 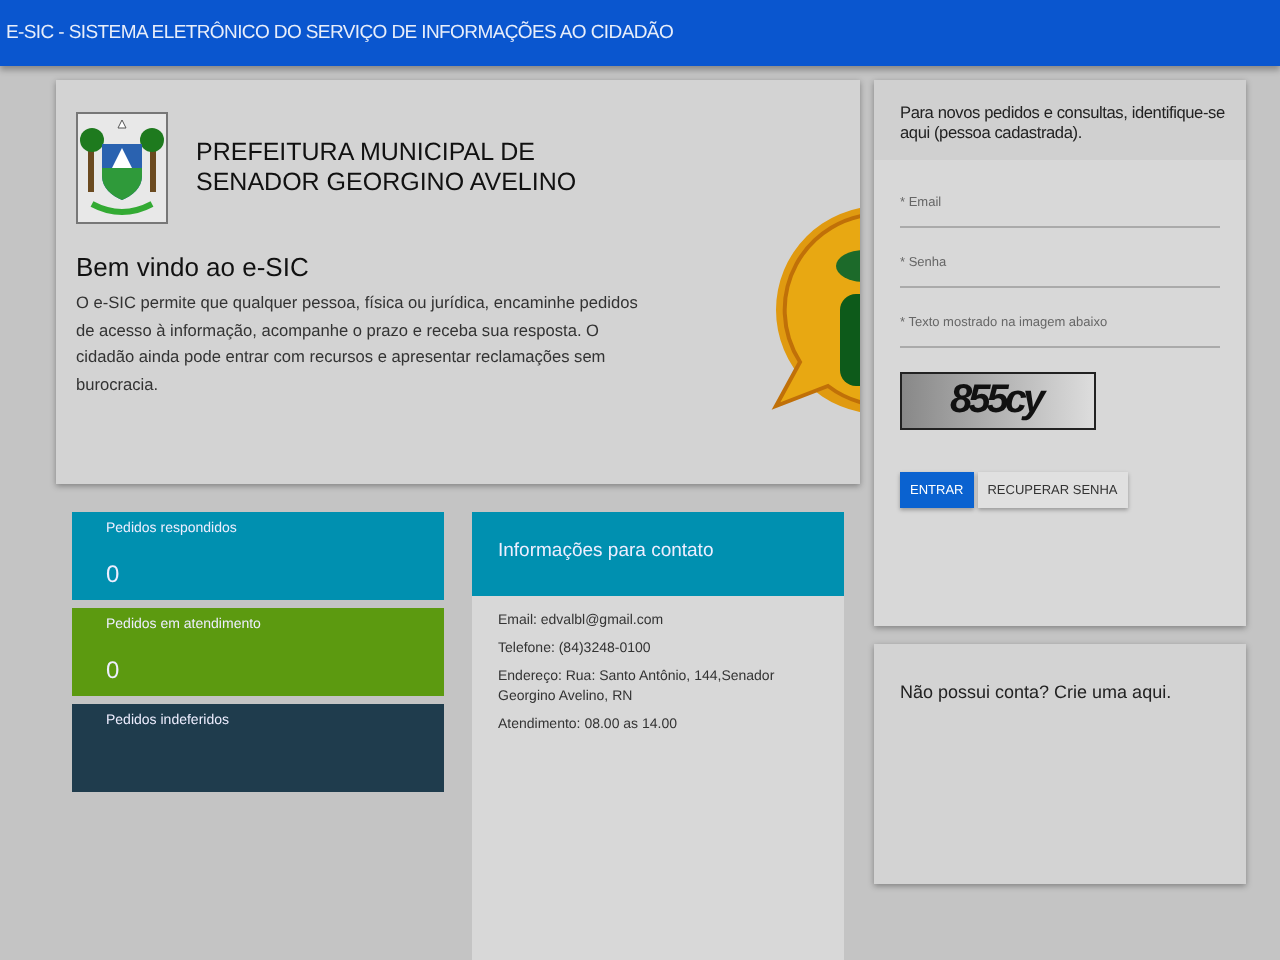 I want to click on organization-name: PREFEITURA MUNICIPAL DE SENADOR GEORGINO AVELINO, so click(x=386, y=168).